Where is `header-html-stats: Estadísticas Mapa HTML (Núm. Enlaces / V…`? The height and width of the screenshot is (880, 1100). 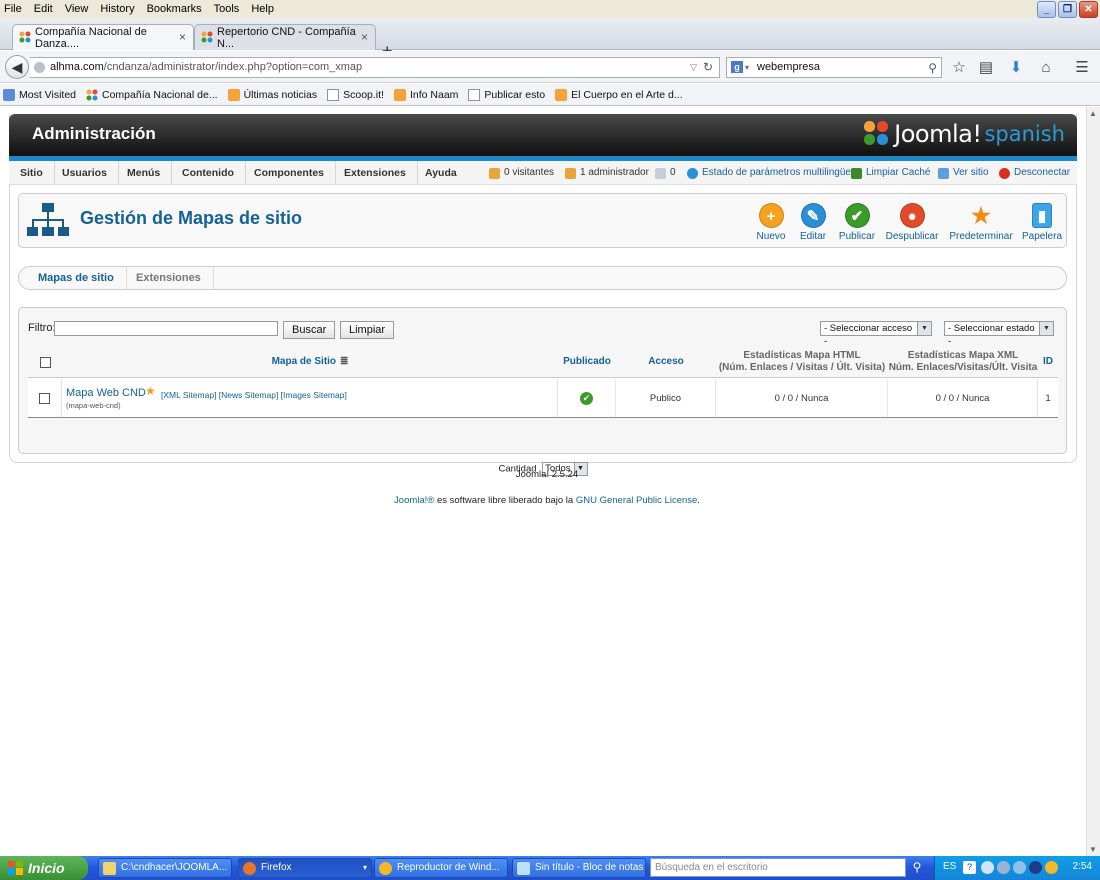 header-html-stats: Estadísticas Mapa HTML (Núm. Enlaces / V… is located at coordinates (802, 362).